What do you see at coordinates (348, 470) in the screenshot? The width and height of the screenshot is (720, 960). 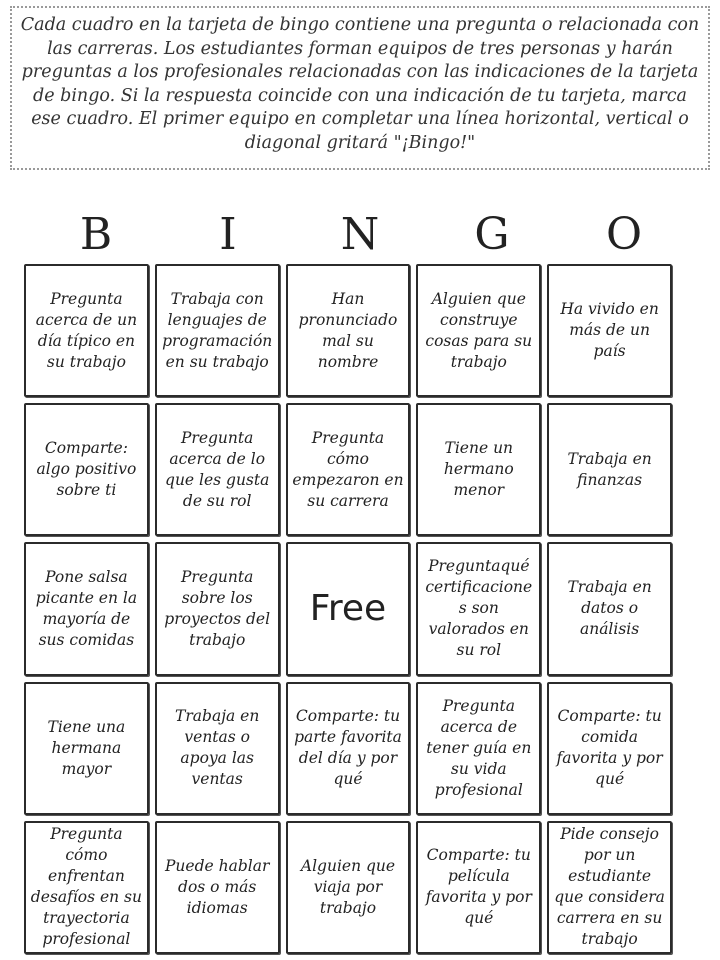 I see `bingo-cell: Pregunta cómo empezaron en su carrera` at bounding box center [348, 470].